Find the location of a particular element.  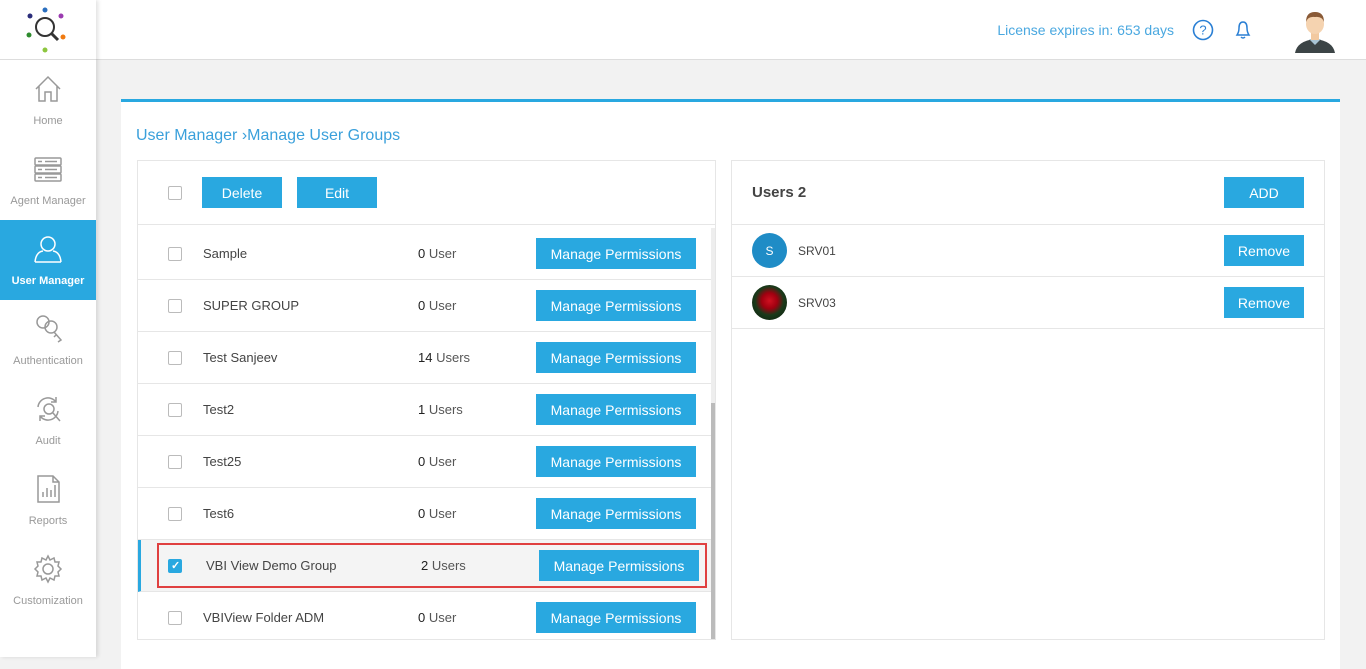

breadcrumb-user-manager: User Manager is located at coordinates (186, 135).